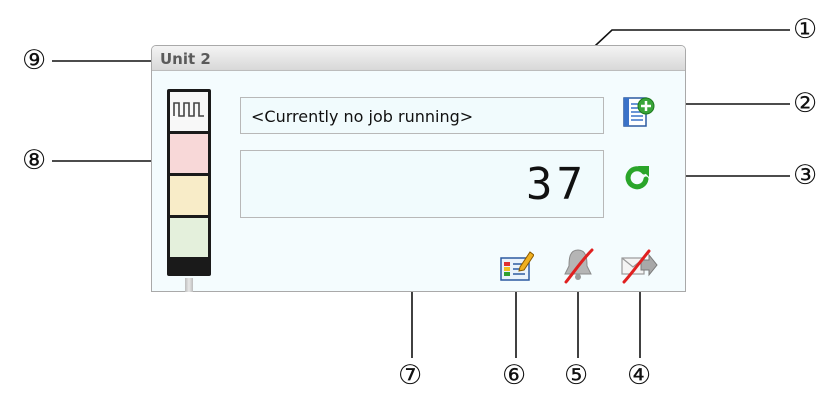 This screenshot has width=836, height=394. I want to click on signal-tower, so click(189, 182).